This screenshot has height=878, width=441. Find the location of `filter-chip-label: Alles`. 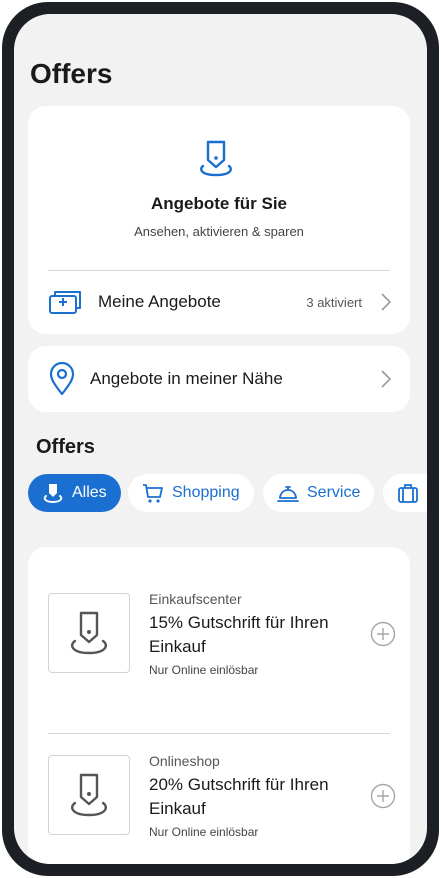

filter-chip-label: Alles is located at coordinates (89, 492).